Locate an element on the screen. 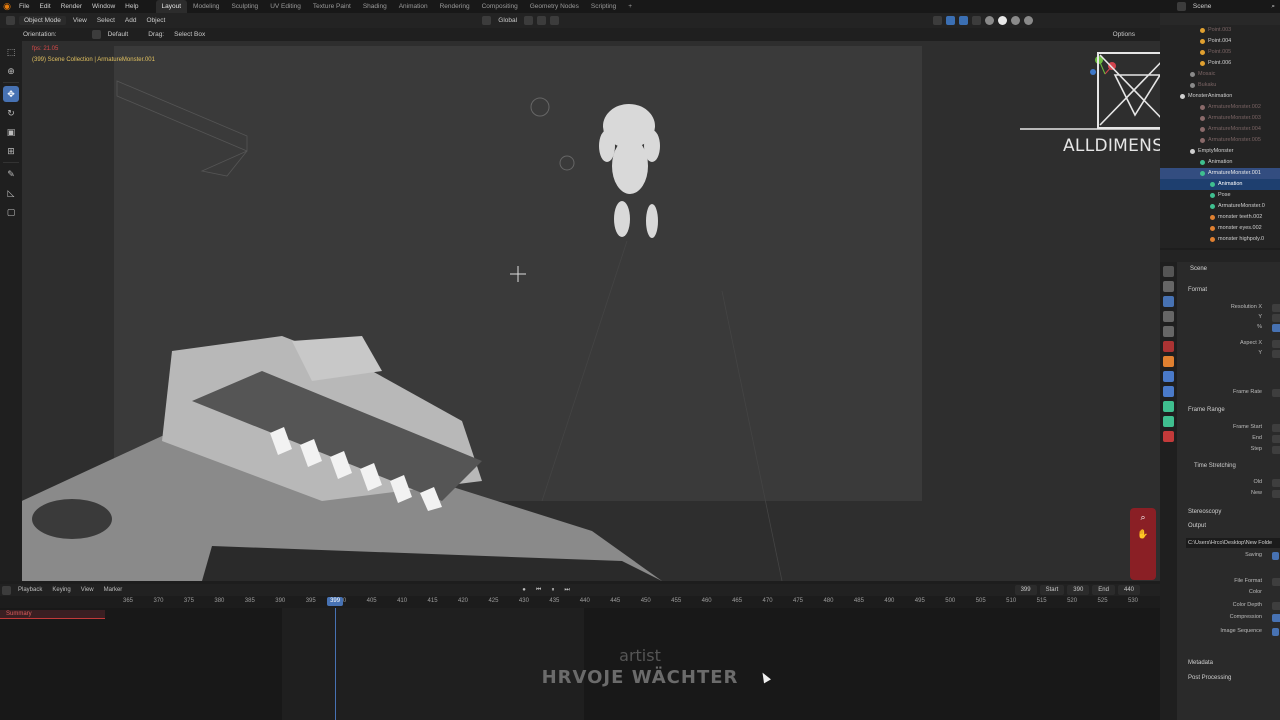 The width and height of the screenshot is (1280, 720). select-tool-icon: ⬚ is located at coordinates (11, 52).